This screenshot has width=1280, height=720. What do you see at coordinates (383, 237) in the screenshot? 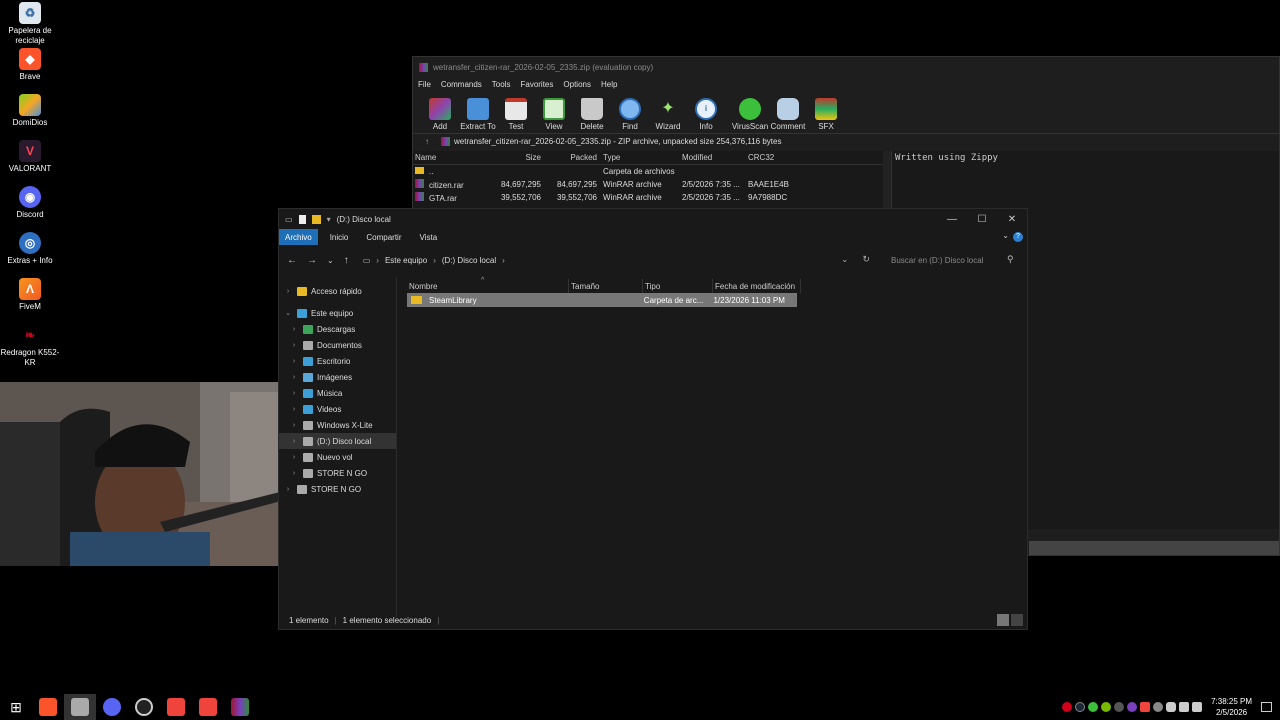
I see `tab-compartir: Compartir` at bounding box center [383, 237].